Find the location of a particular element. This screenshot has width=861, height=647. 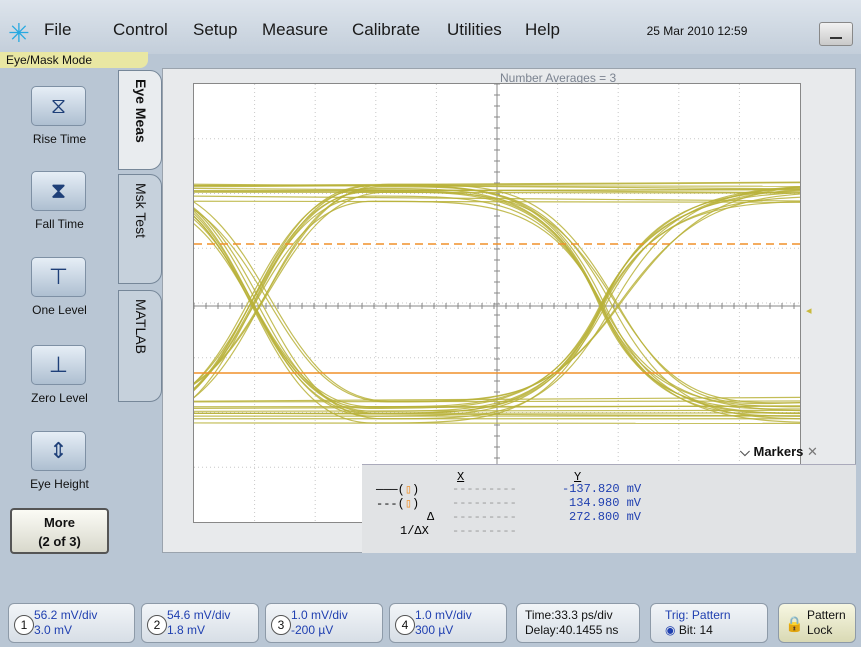

tab-eye-meas: Eye Meas is located at coordinates (140, 120).